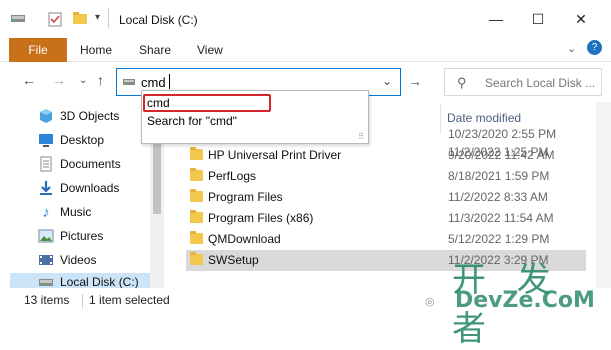 The image size is (611, 350). I want to click on watermark-latin: DevZe.CoM, so click(525, 300).